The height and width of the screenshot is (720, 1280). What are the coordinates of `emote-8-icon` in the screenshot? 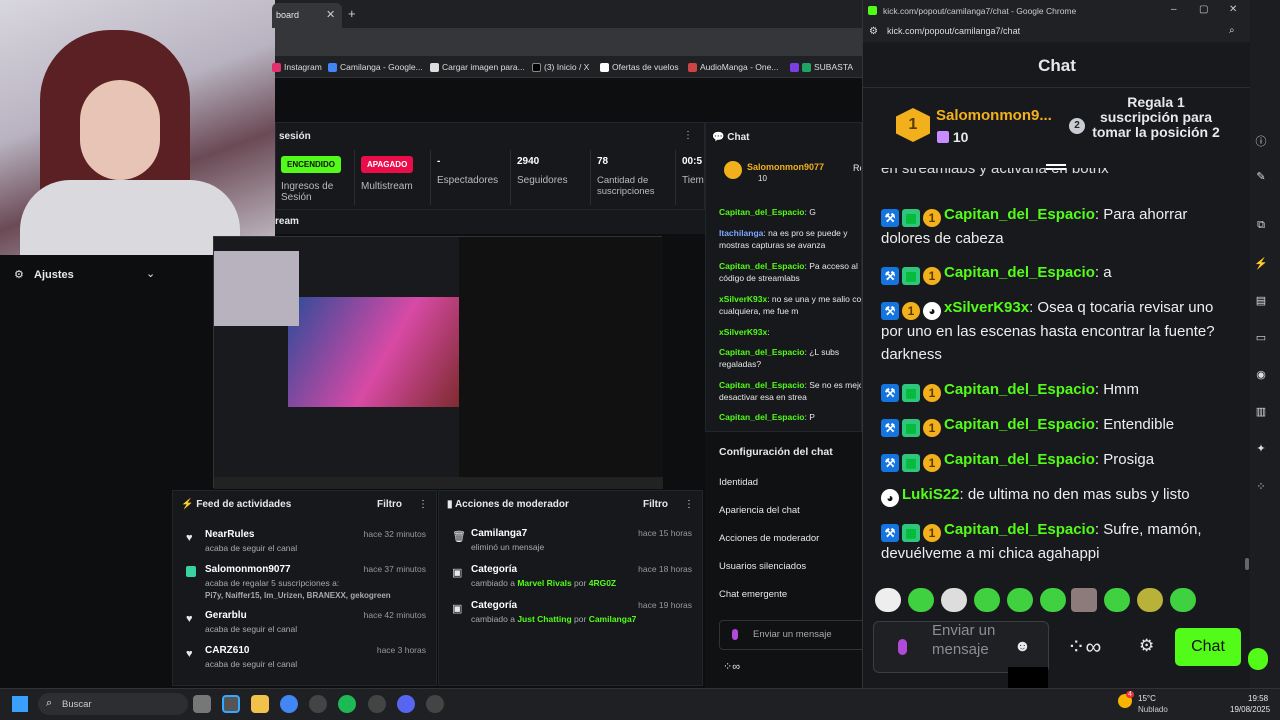 It's located at (1117, 600).